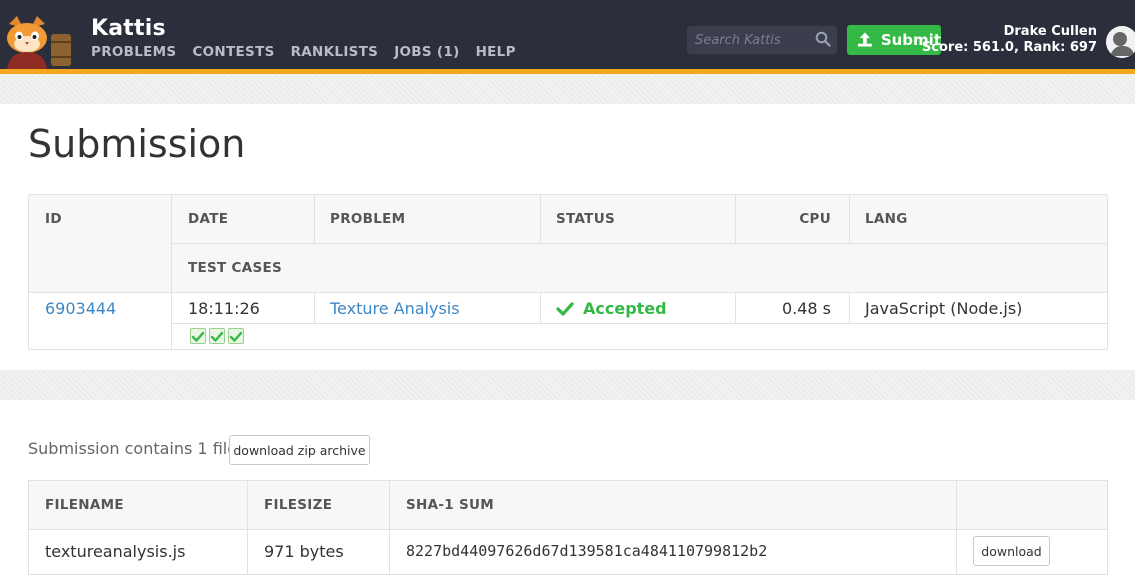 The image size is (1135, 577). I want to click on nav-help: HELP, so click(496, 52).